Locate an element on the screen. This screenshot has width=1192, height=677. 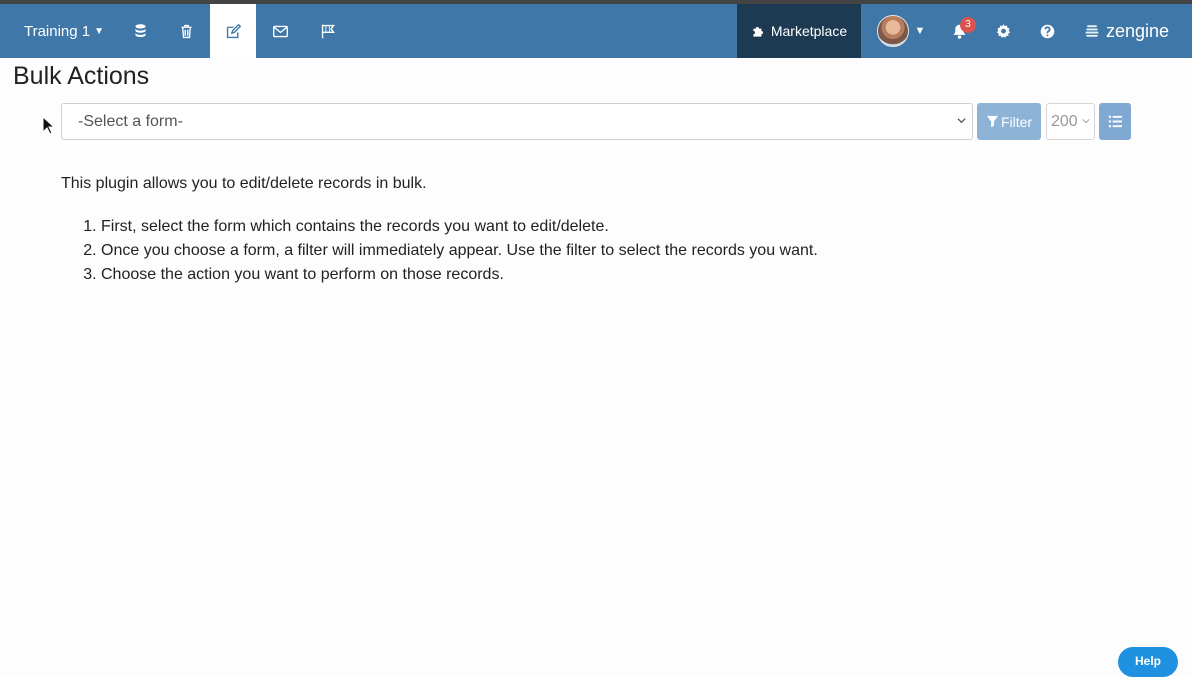
settings-button is located at coordinates (1003, 31).